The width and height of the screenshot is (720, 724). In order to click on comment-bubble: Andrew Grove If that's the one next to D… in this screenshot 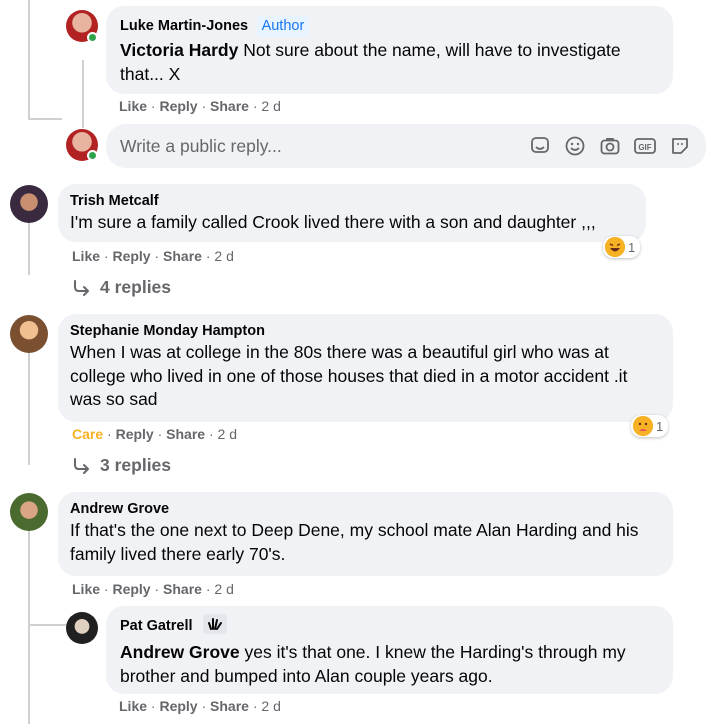, I will do `click(365, 534)`.